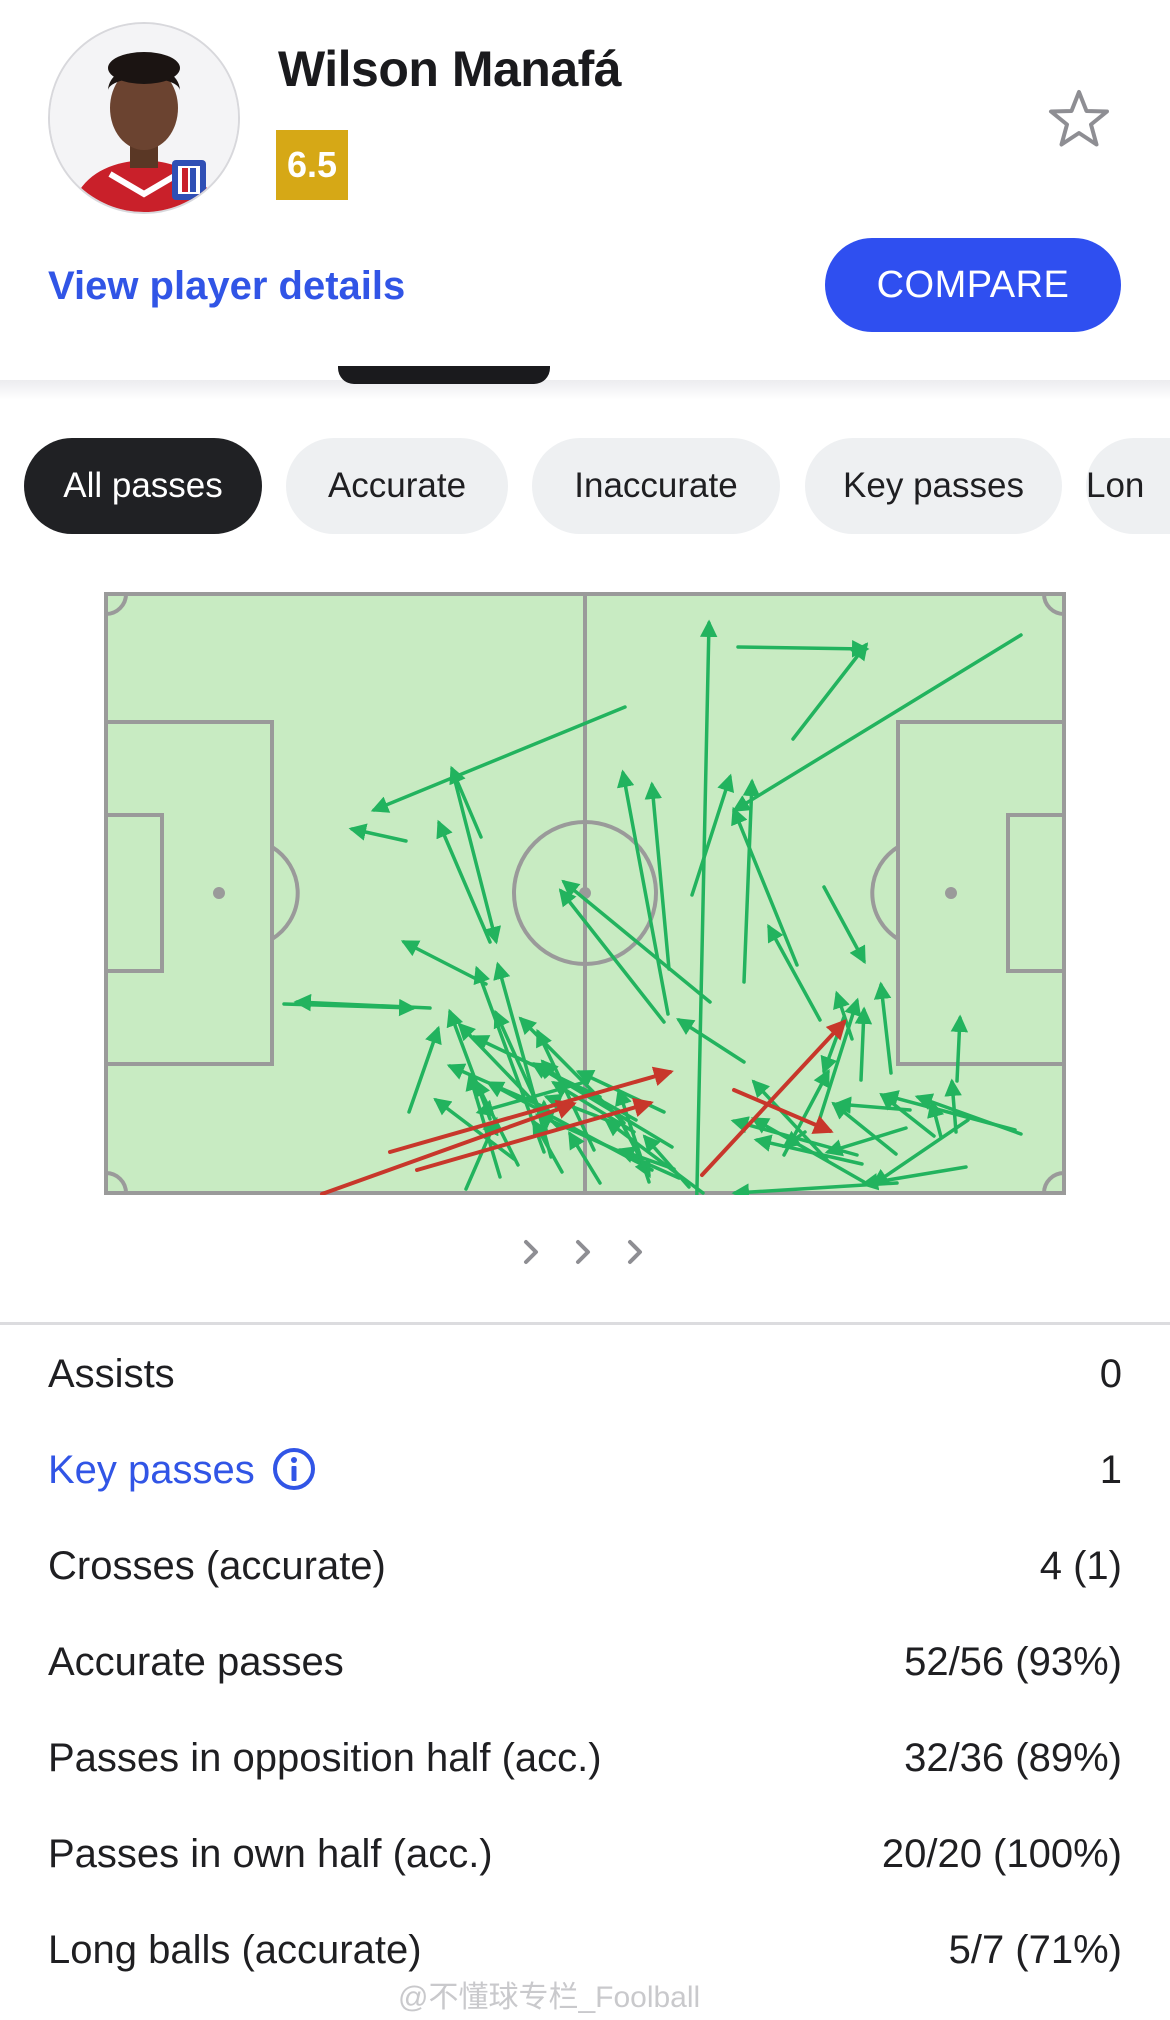 Image resolution: width=1170 pixels, height=2020 pixels. Describe the element at coordinates (294, 1469) in the screenshot. I see `info-icon` at that location.